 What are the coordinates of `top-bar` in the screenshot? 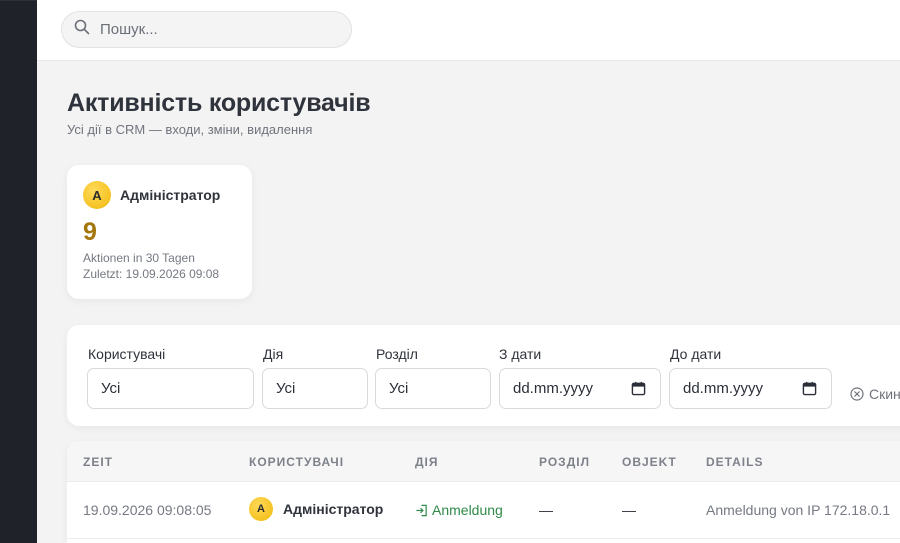 It's located at (468, 30).